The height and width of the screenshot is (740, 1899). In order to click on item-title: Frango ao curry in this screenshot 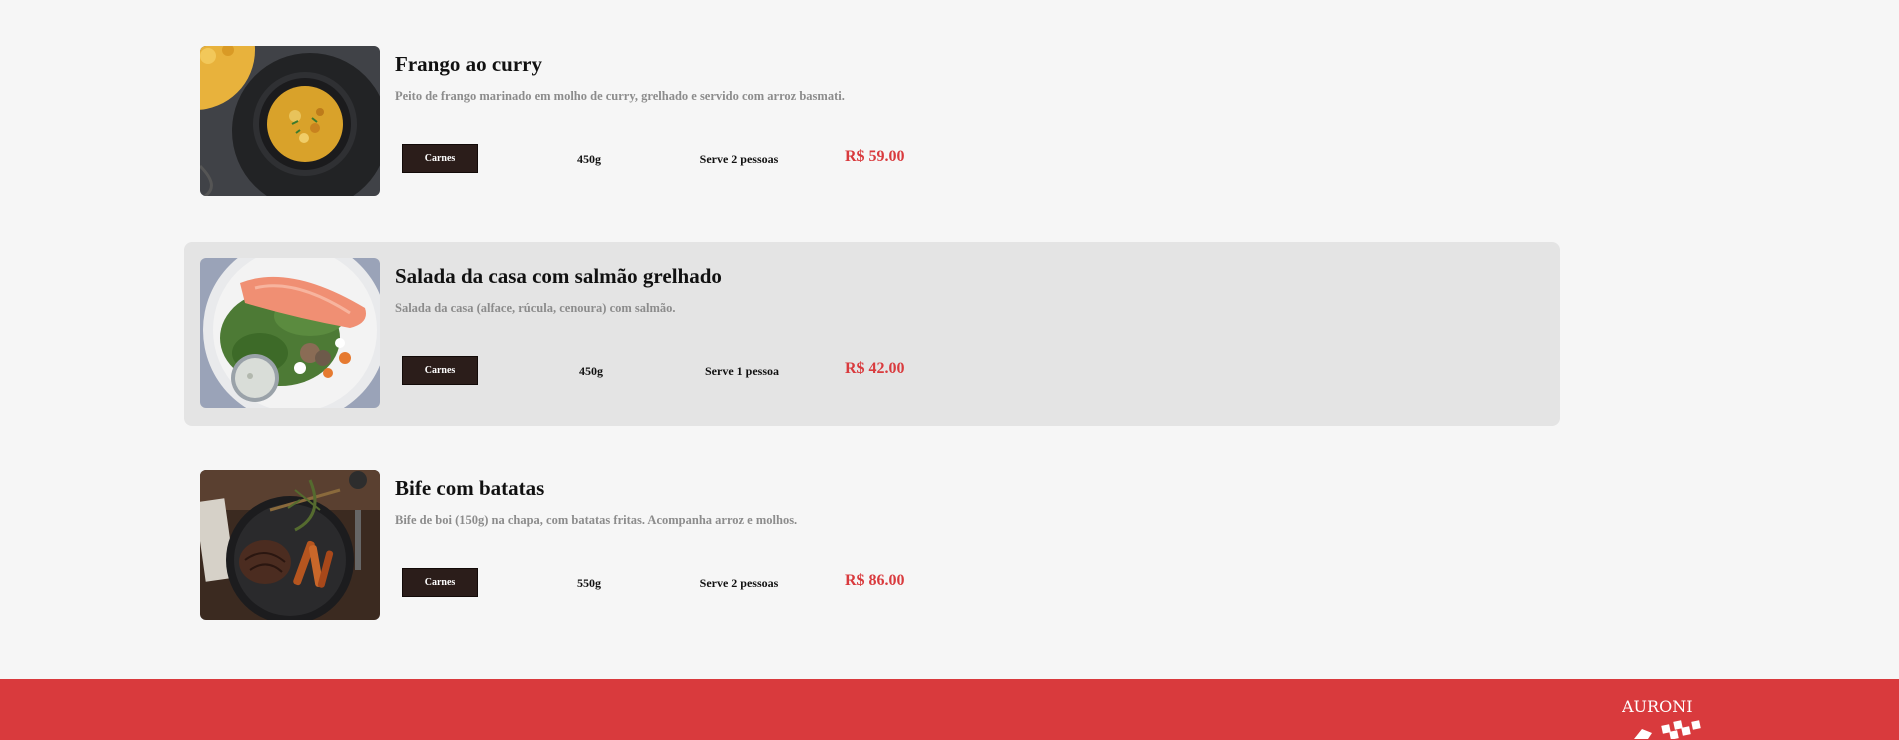, I will do `click(468, 64)`.